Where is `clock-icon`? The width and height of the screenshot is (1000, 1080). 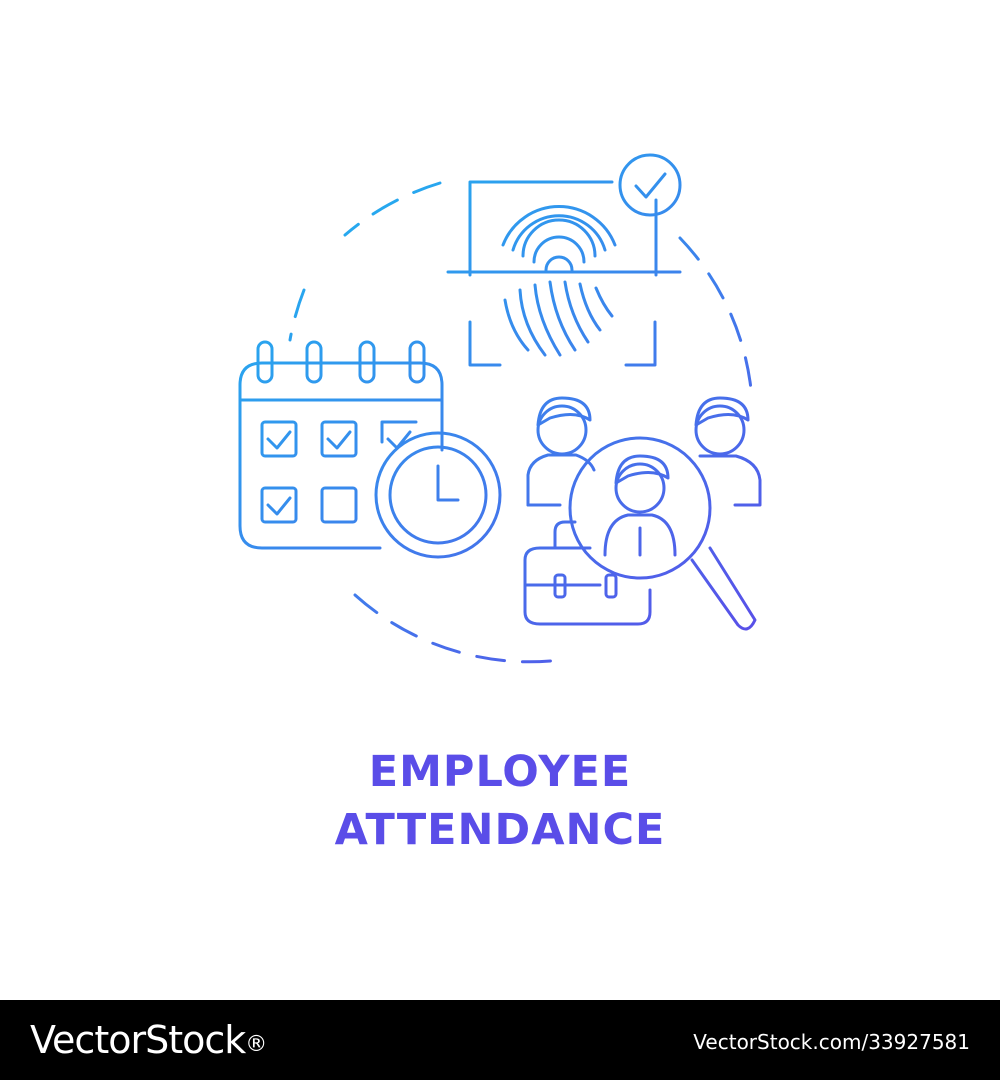
clock-icon is located at coordinates (438, 495).